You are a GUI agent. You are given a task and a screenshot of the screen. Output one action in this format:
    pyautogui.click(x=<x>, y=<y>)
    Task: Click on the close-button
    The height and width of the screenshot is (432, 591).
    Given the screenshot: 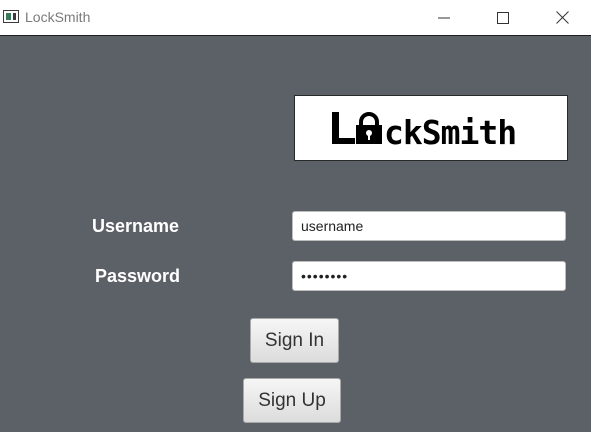 What is the action you would take?
    pyautogui.click(x=562, y=17)
    